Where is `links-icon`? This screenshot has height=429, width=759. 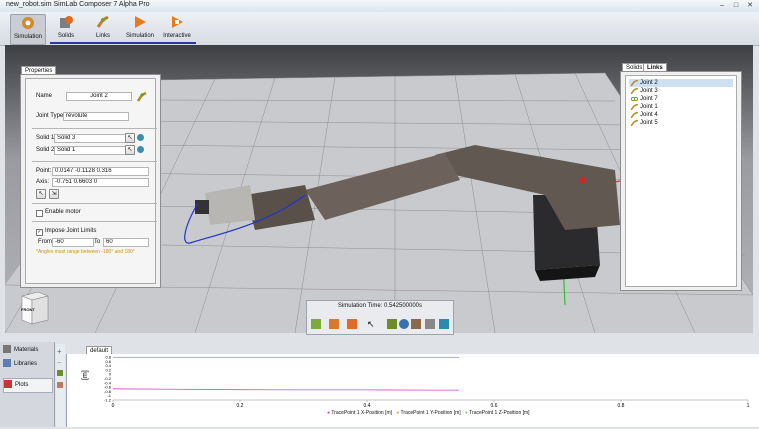
links-icon is located at coordinates (102, 21).